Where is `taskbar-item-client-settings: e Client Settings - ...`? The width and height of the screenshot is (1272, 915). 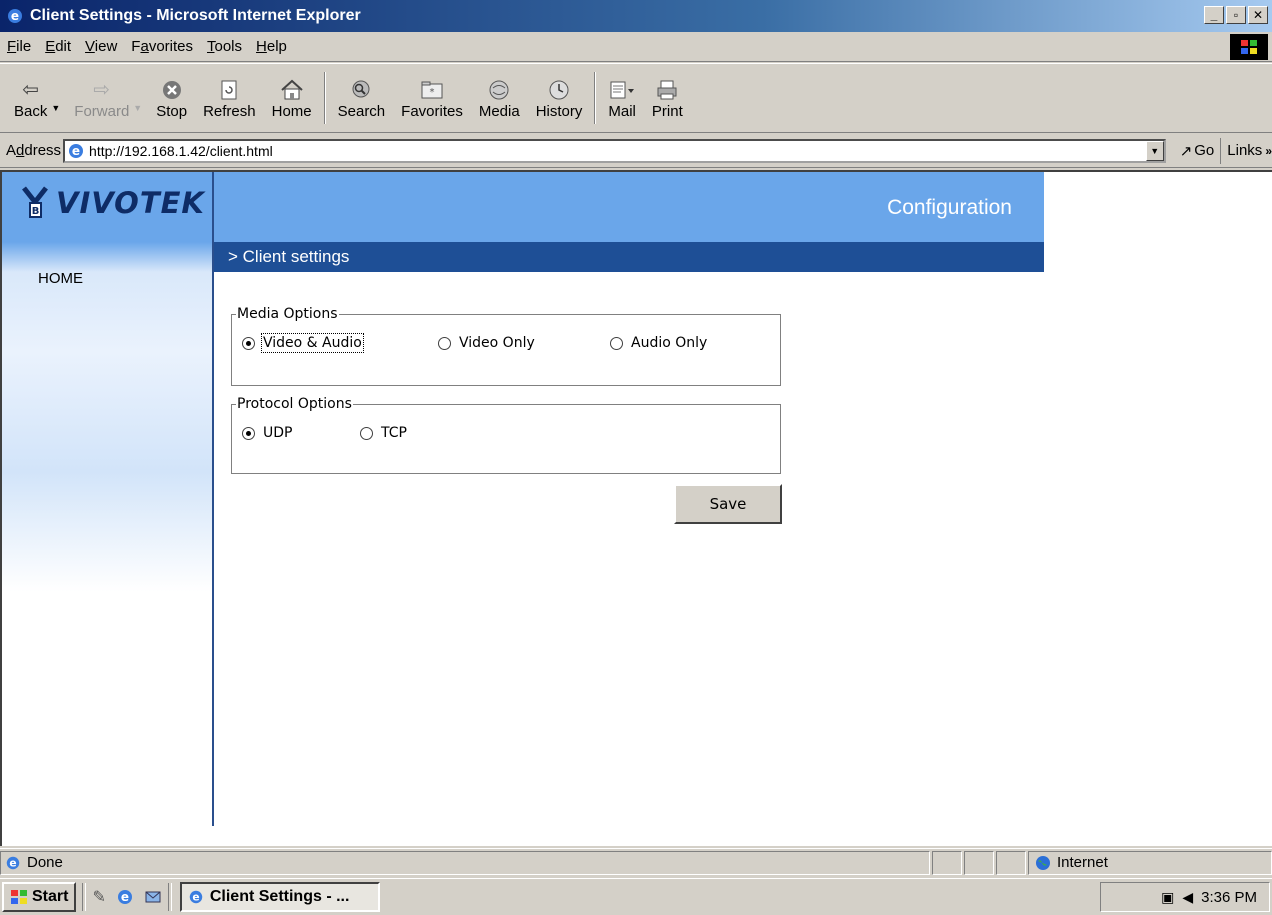 taskbar-item-client-settings: e Client Settings - ... is located at coordinates (279, 897).